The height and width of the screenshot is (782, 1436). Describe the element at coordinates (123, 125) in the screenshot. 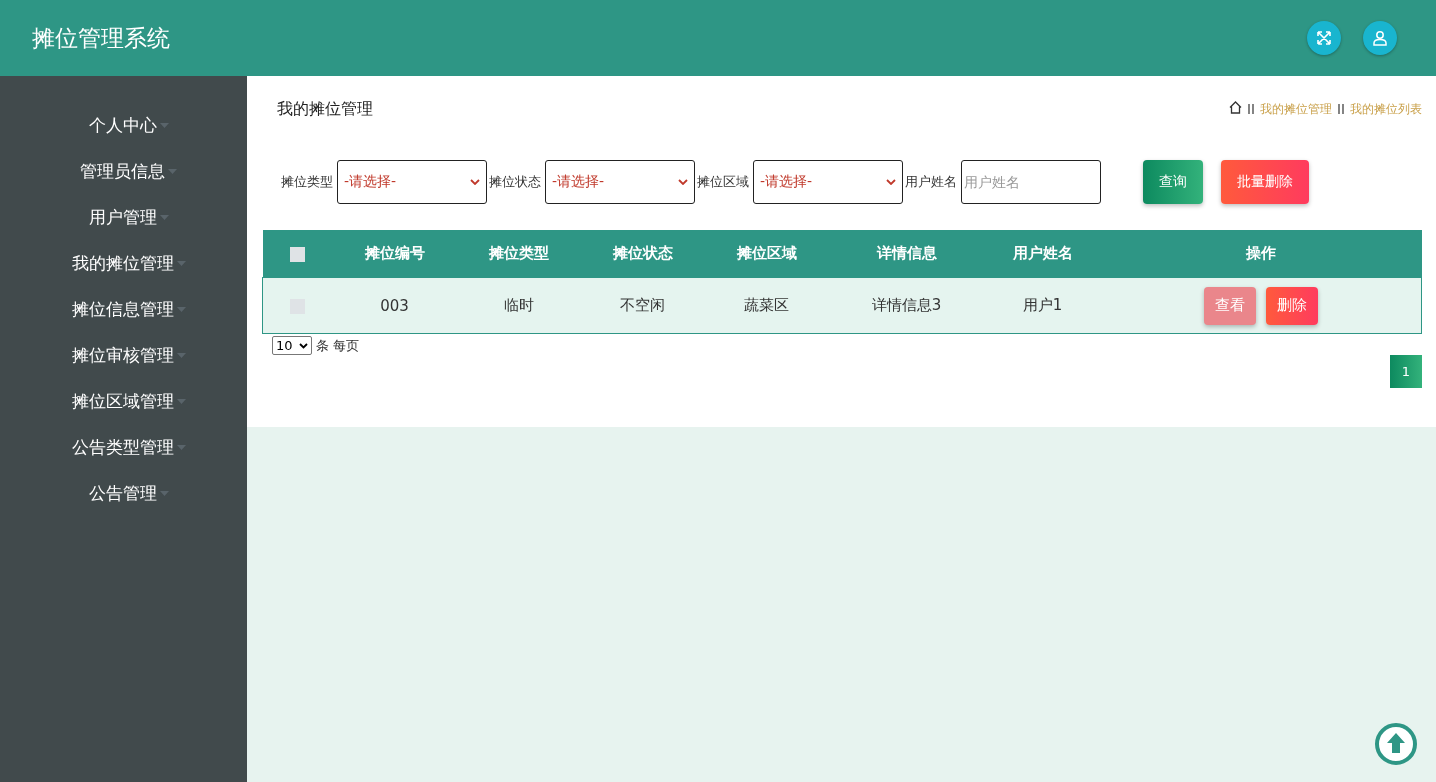

I see `sidebar-item: 个人中心` at that location.